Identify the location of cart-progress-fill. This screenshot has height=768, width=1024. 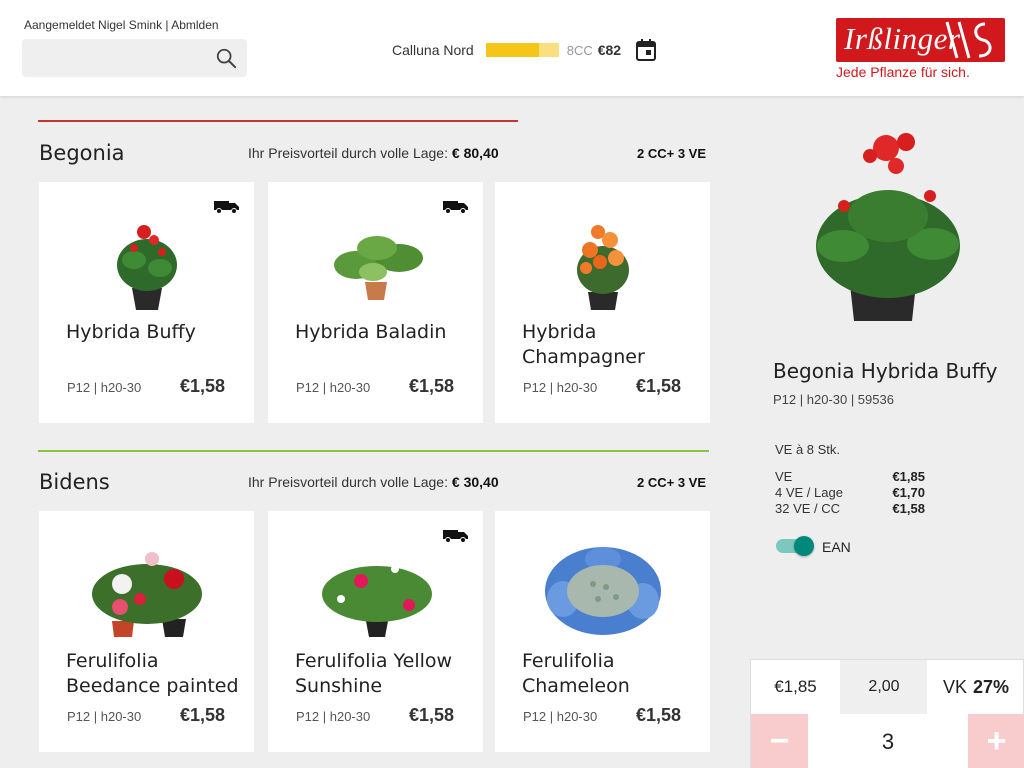
(512, 50).